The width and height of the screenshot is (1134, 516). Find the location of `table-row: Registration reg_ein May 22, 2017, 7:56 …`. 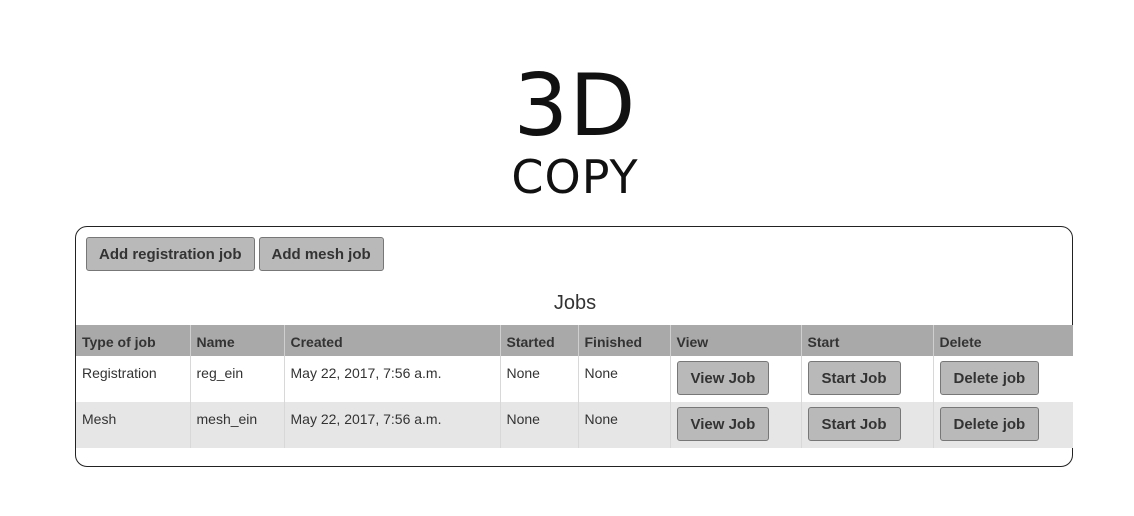

table-row: Registration reg_ein May 22, 2017, 7:56 … is located at coordinates (574, 379).